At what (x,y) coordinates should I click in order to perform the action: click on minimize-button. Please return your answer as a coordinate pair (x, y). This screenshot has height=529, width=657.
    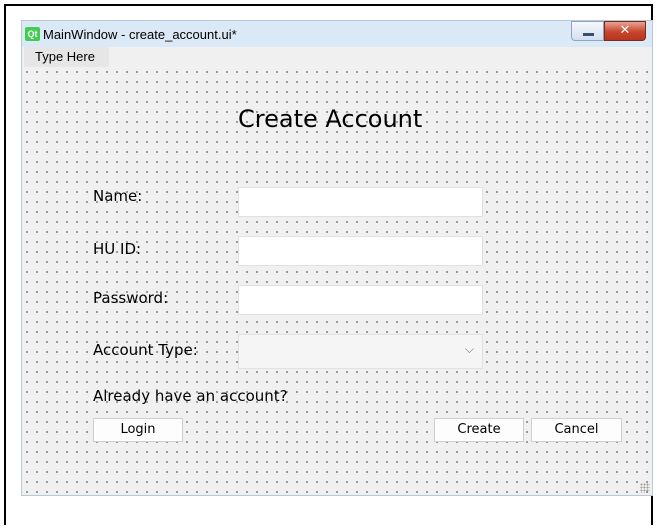
    Looking at the image, I should click on (587, 31).